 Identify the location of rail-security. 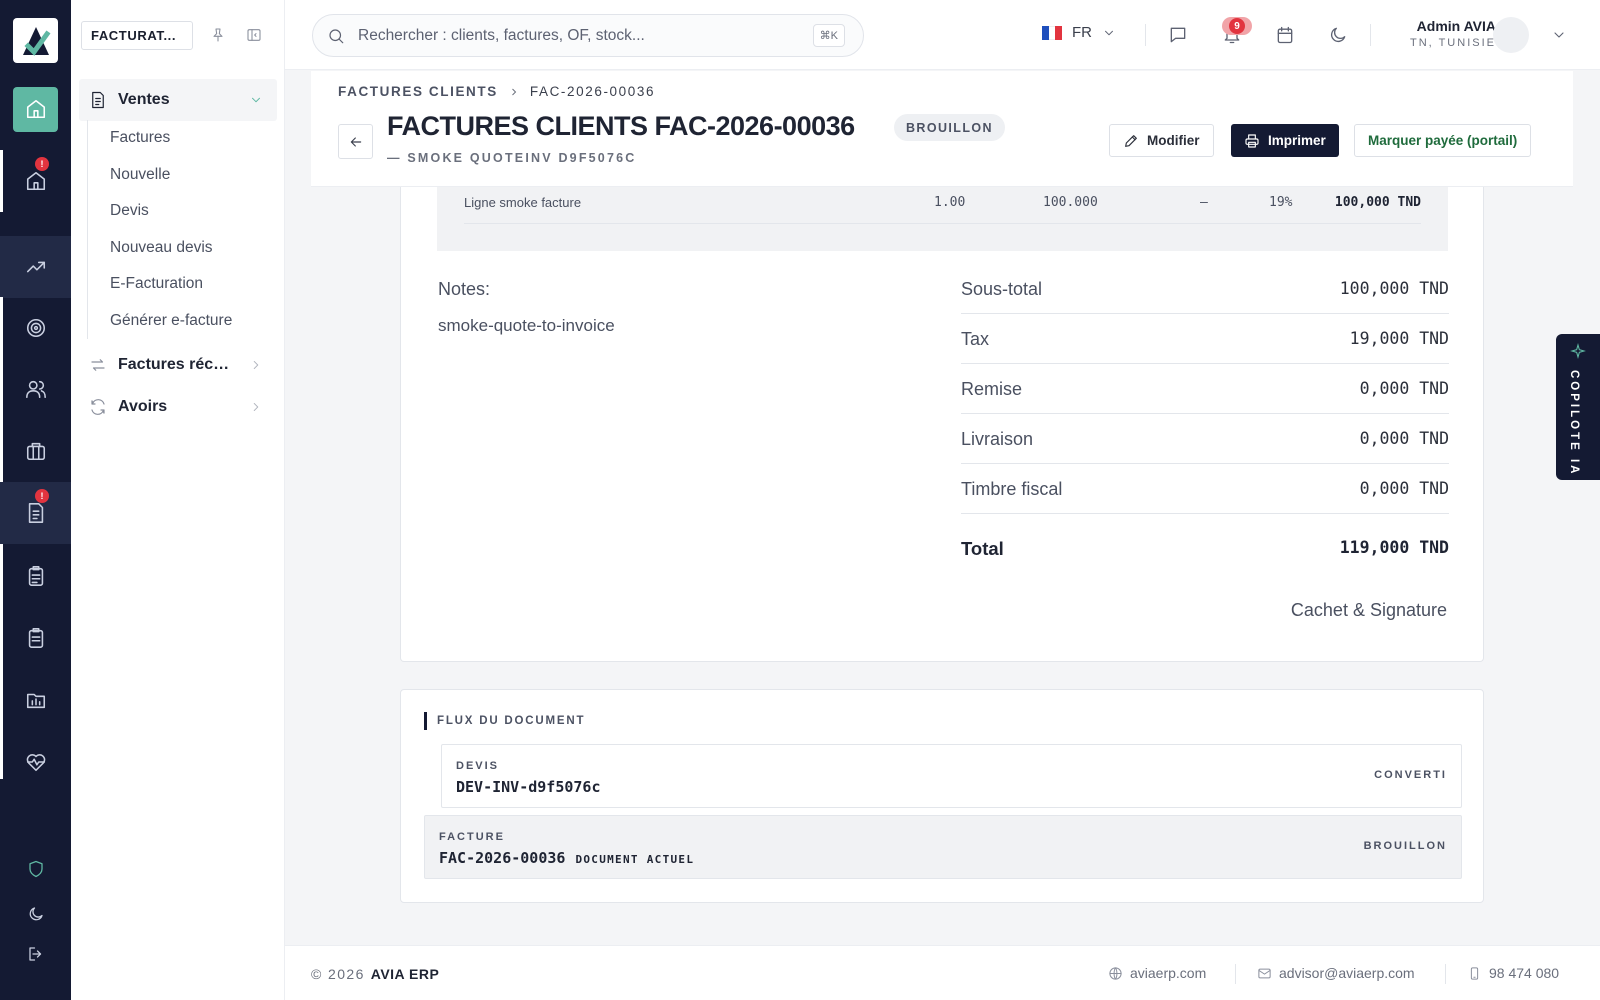
(35, 869).